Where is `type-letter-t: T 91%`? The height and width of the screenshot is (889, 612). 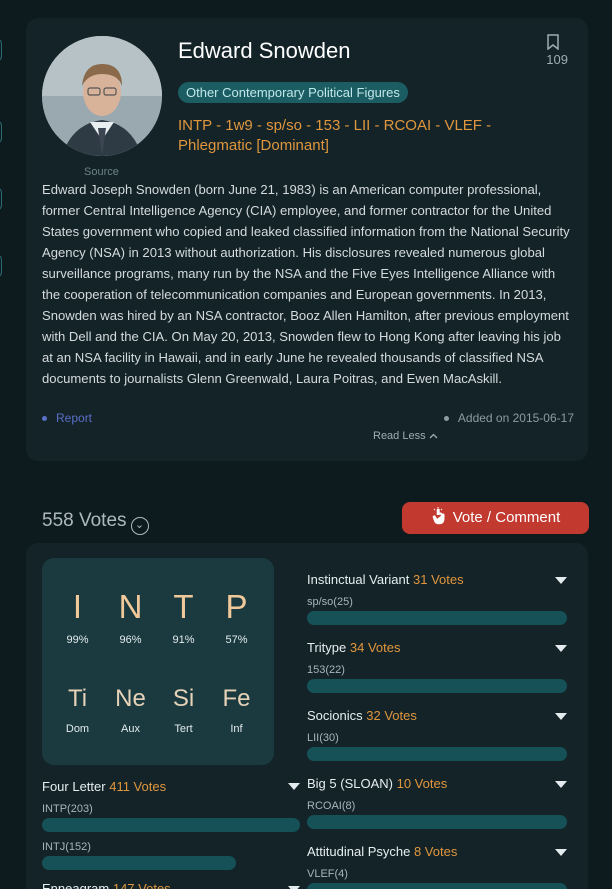 type-letter-t: T 91% is located at coordinates (183, 617).